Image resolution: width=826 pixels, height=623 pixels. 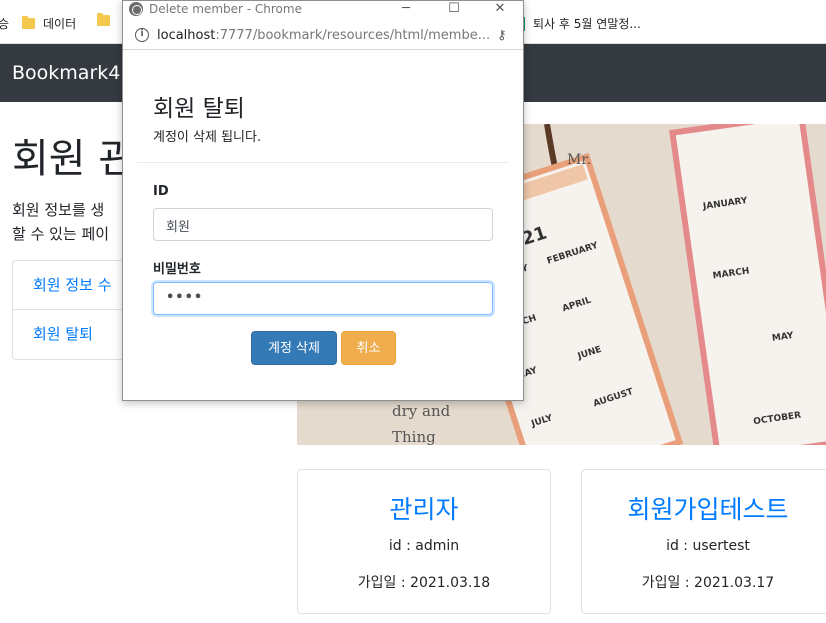 I want to click on page-title: 회원 관, so click(x=74, y=159).